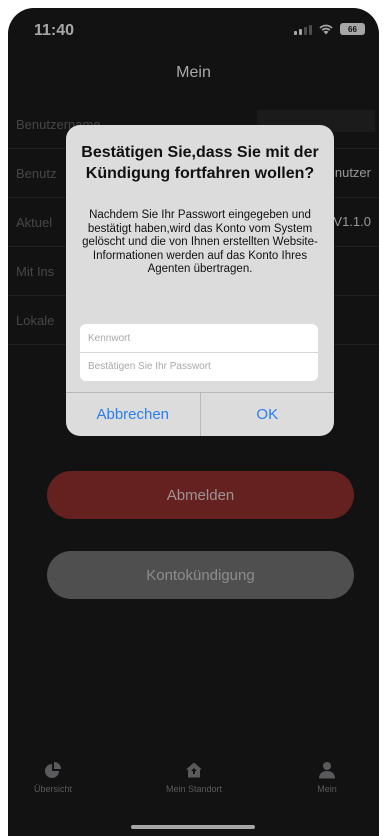  Describe the element at coordinates (267, 414) in the screenshot. I see `dialog-ok-button: OK` at that location.